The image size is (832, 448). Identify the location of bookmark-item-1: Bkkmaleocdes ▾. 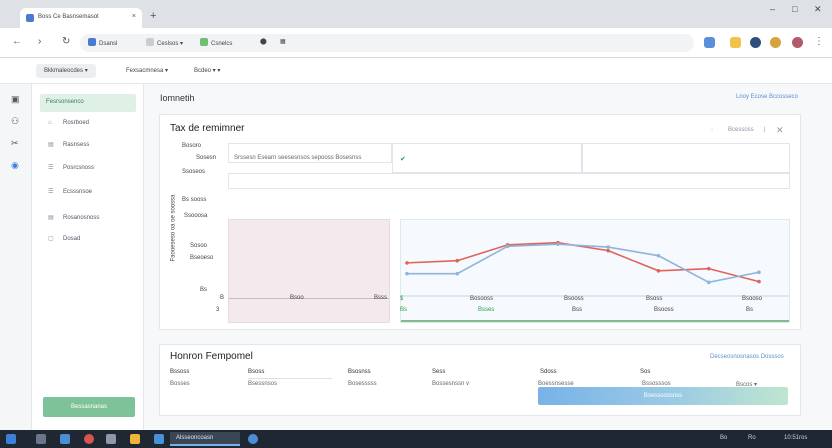
(66, 71).